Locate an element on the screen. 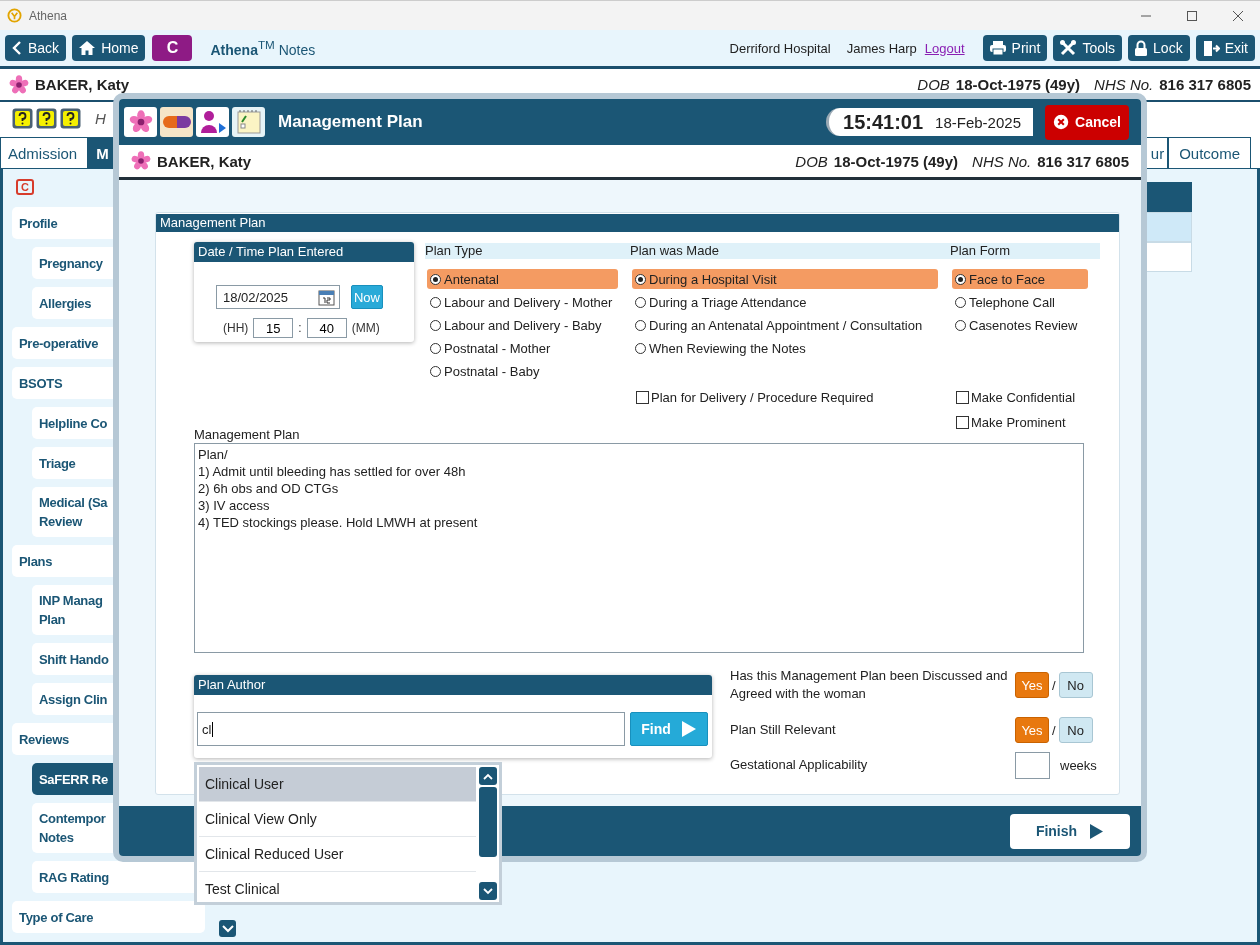  scrollbar-thumb is located at coordinates (488, 822).